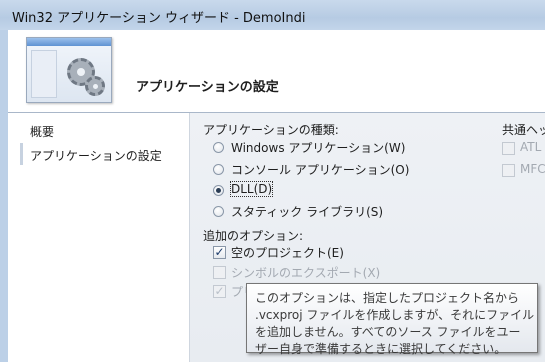 The image size is (545, 362). What do you see at coordinates (218, 190) in the screenshot?
I see `radio-button-selected` at bounding box center [218, 190].